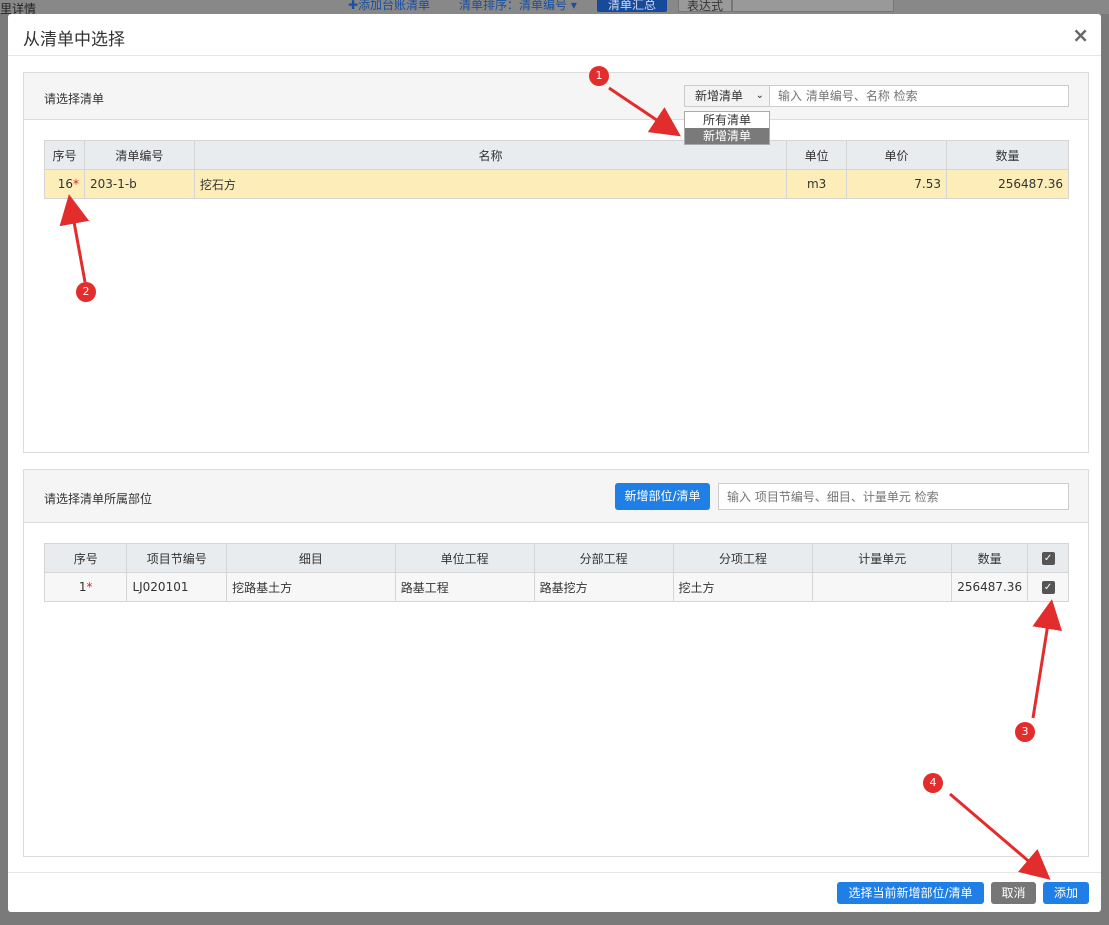  Describe the element at coordinates (599, 76) in the screenshot. I see `annotation-marker-1: 1` at that location.